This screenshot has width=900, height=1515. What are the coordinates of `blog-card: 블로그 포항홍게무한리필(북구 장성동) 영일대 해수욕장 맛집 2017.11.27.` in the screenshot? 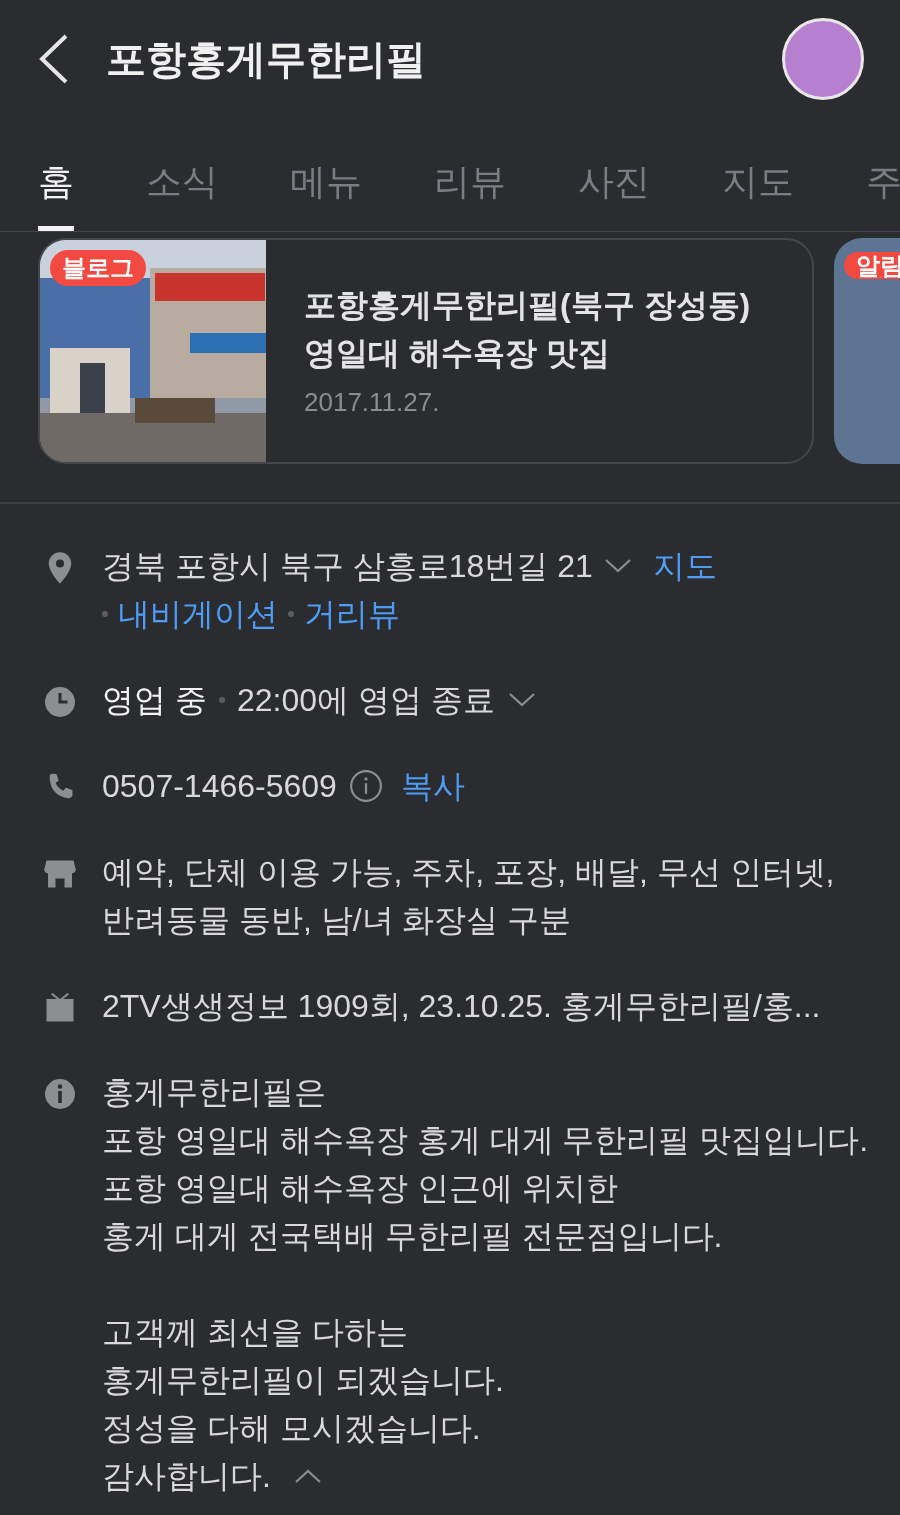 It's located at (426, 351).